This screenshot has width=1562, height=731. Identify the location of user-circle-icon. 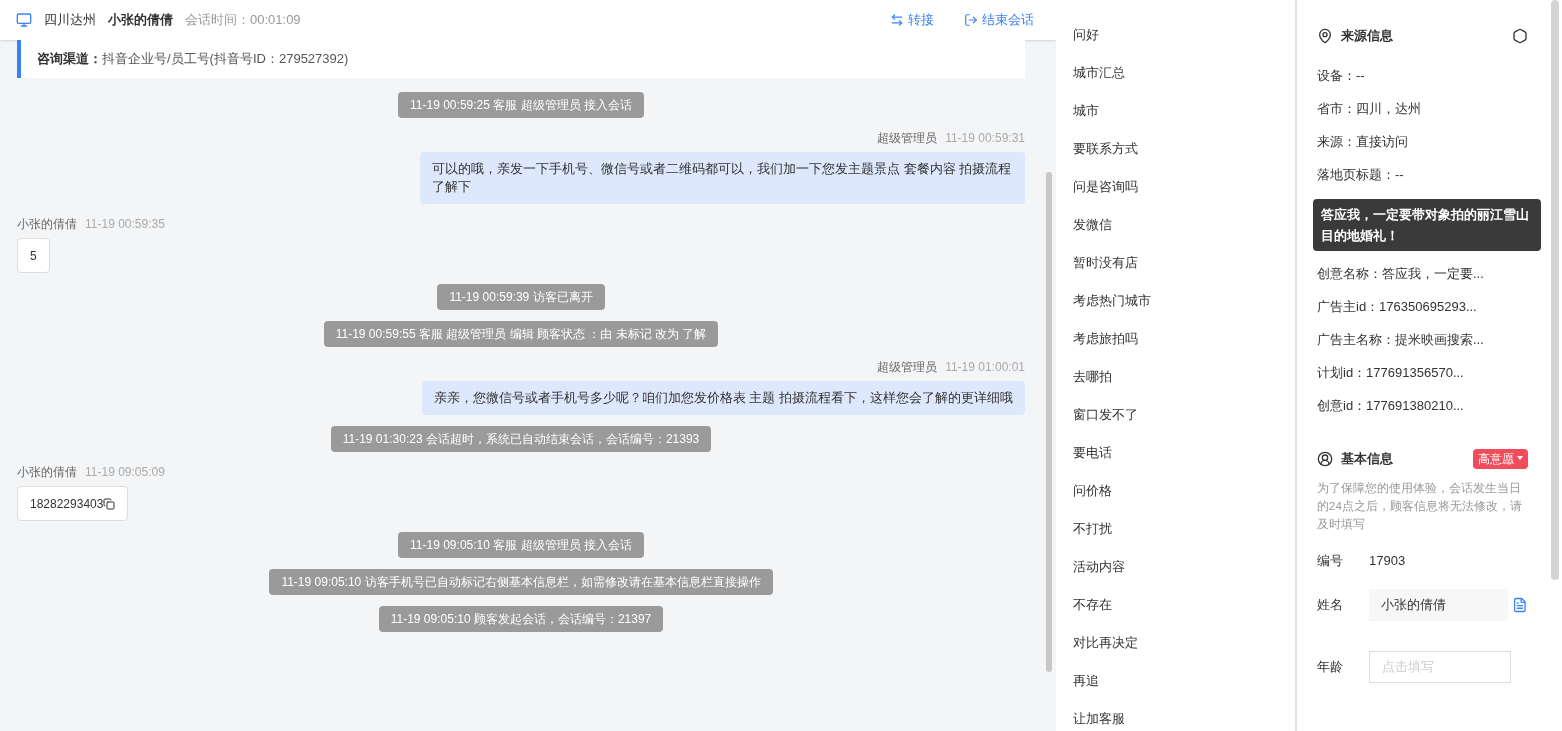
(1325, 458).